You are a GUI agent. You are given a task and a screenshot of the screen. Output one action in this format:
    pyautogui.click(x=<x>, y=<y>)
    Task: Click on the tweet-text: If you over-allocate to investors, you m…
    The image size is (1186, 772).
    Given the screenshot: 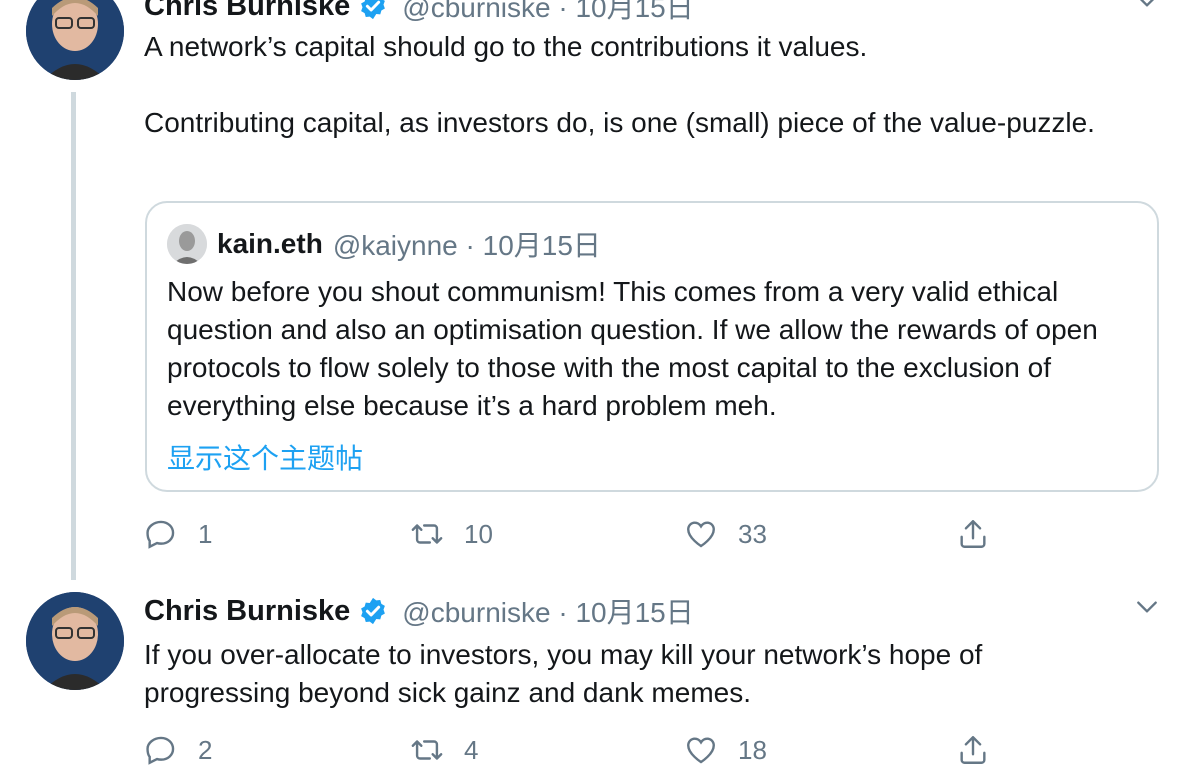 What is the action you would take?
    pyautogui.click(x=567, y=673)
    